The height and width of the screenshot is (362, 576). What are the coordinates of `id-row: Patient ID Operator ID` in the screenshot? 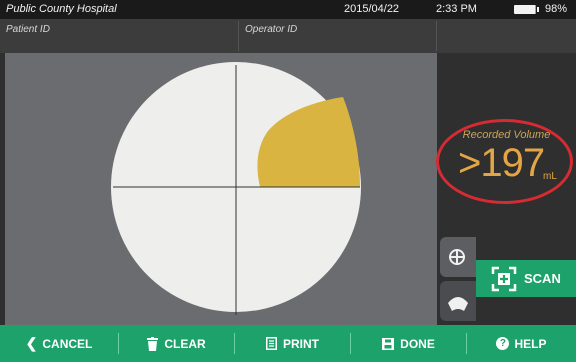 It's located at (288, 36).